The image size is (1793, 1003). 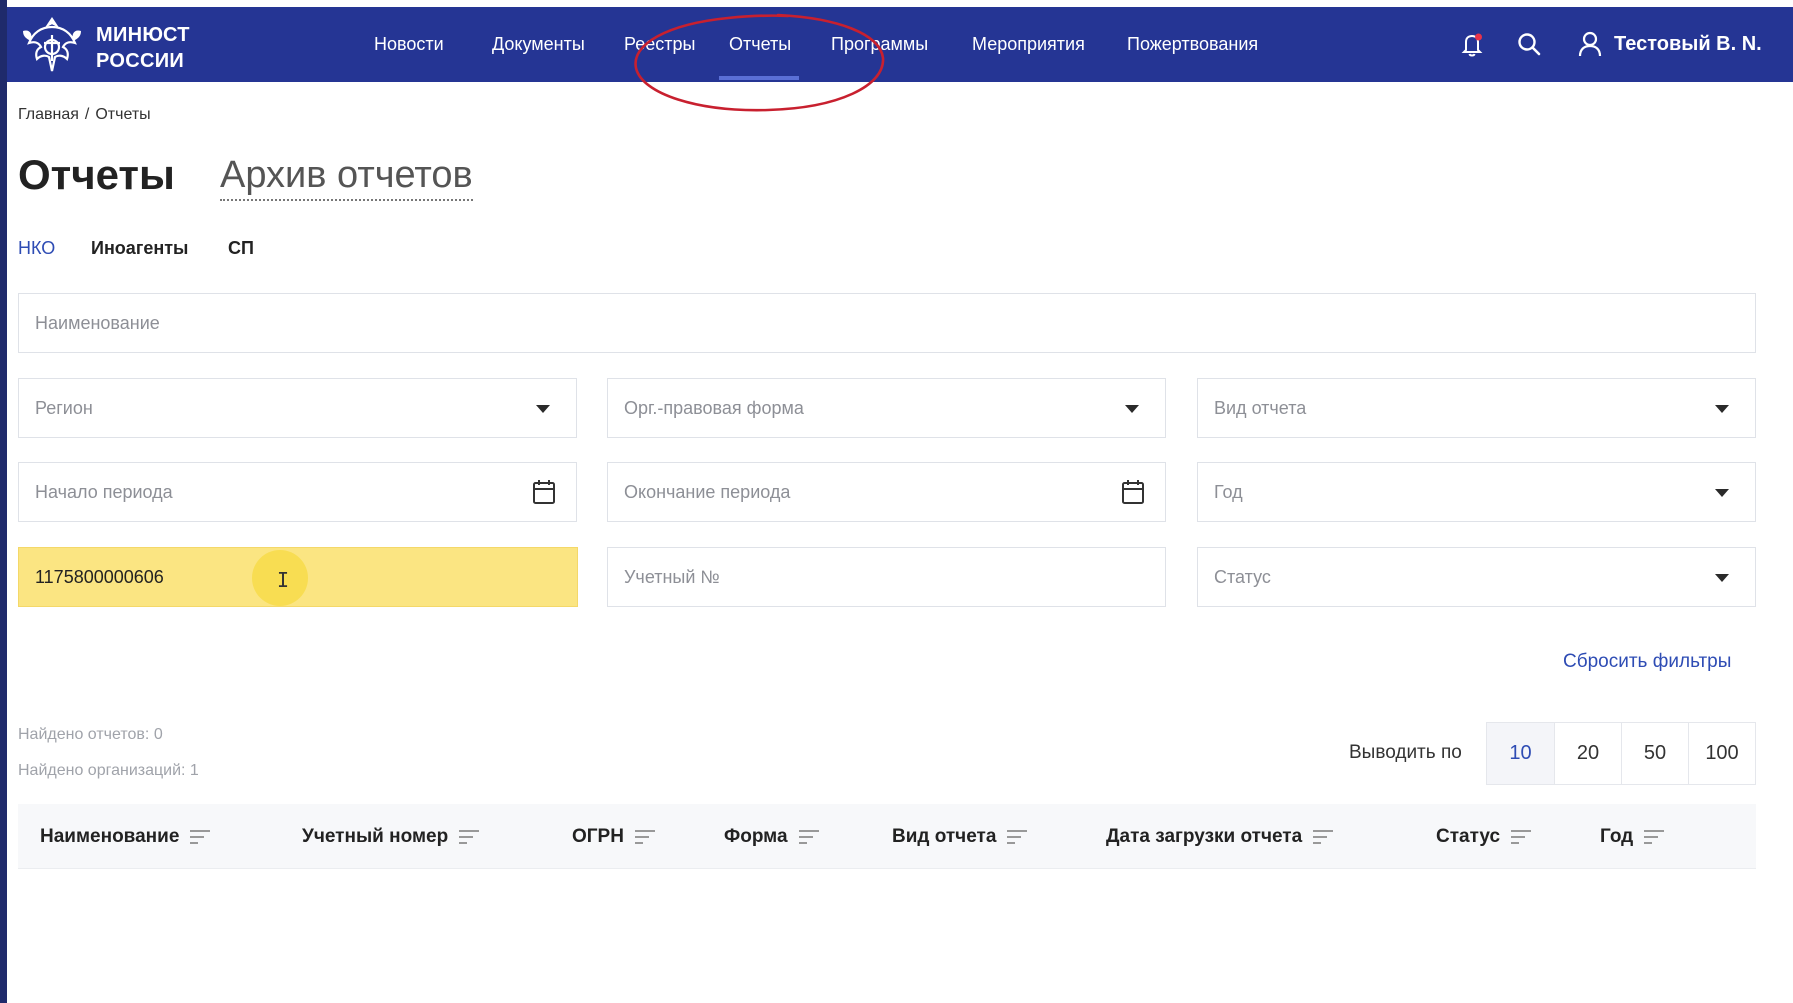 I want to click on archive-reports-link: Архив отчетов, so click(x=346, y=177).